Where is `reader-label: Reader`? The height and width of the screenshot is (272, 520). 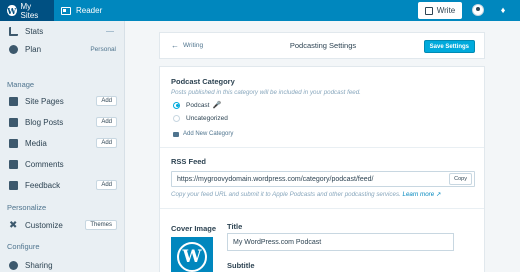 reader-label: Reader is located at coordinates (89, 10).